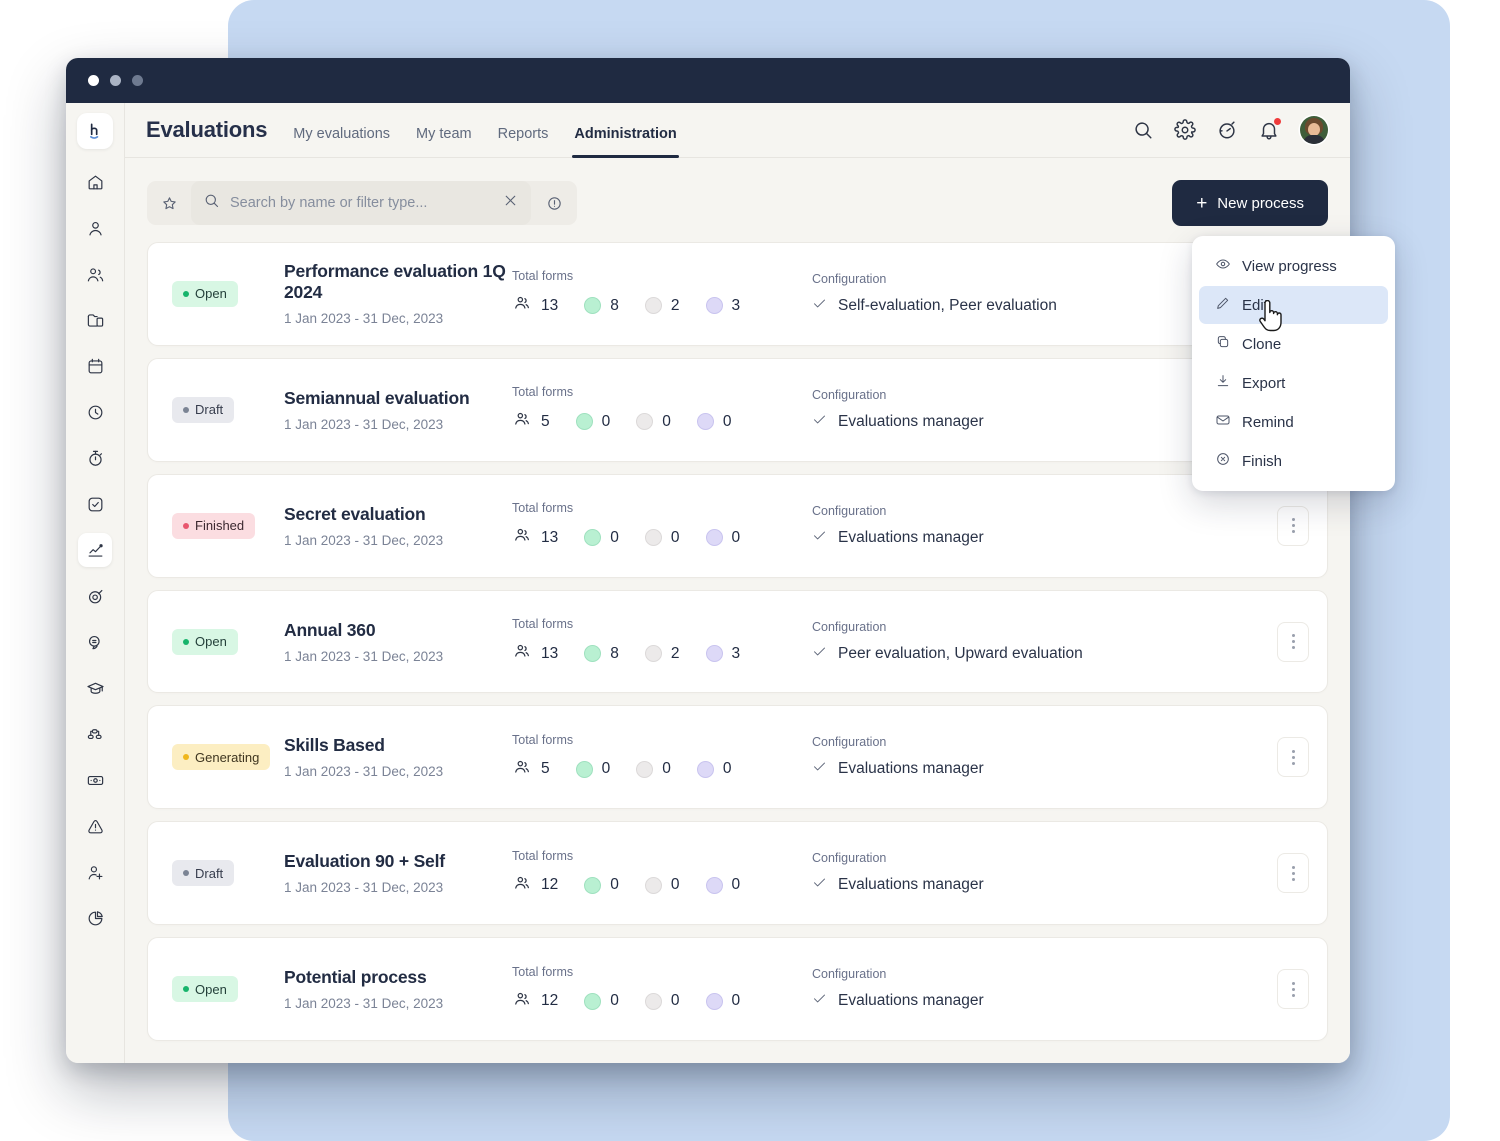 The width and height of the screenshot is (1500, 1141). I want to click on sidebar-item-target, so click(95, 596).